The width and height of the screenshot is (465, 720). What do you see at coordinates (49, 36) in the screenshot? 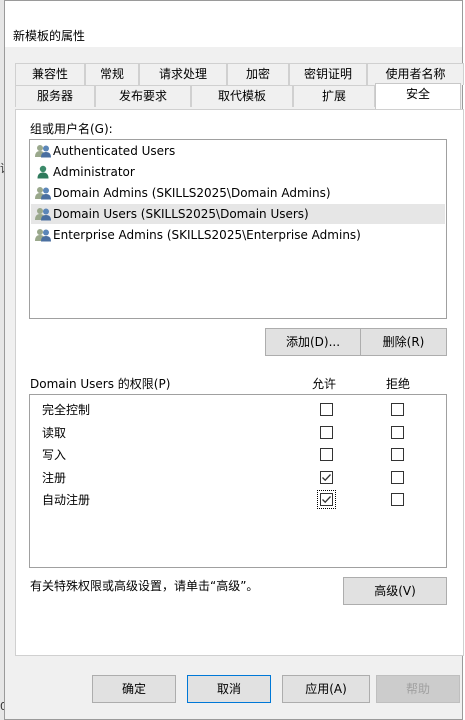
I see `dialog-title: 新模板的属性` at bounding box center [49, 36].